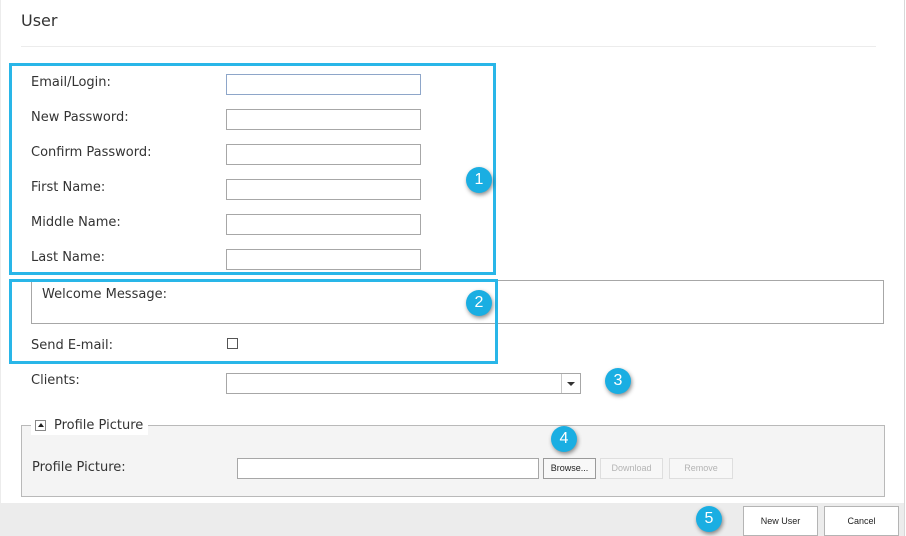  Describe the element at coordinates (448, 46) in the screenshot. I see `title-divider` at that location.